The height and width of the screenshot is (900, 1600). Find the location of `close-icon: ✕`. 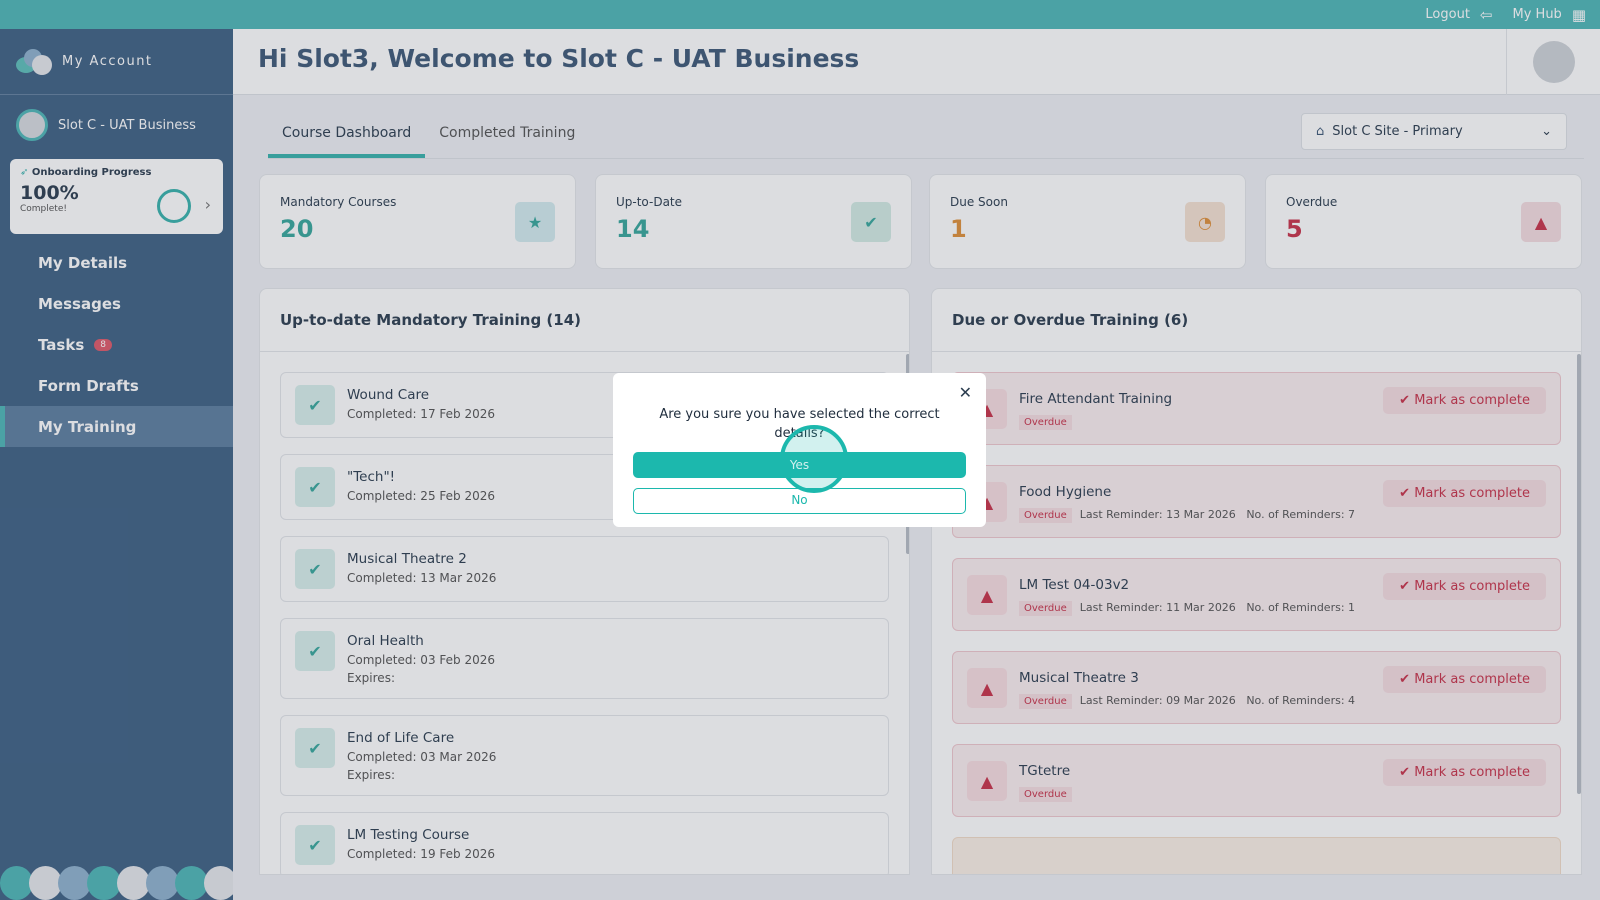

close-icon: ✕ is located at coordinates (965, 392).